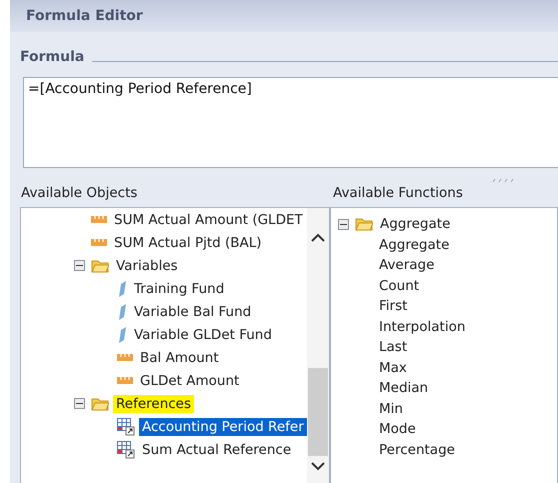 The image size is (558, 483). Describe the element at coordinates (504, 180) in the screenshot. I see `resize-grip-icon` at that location.